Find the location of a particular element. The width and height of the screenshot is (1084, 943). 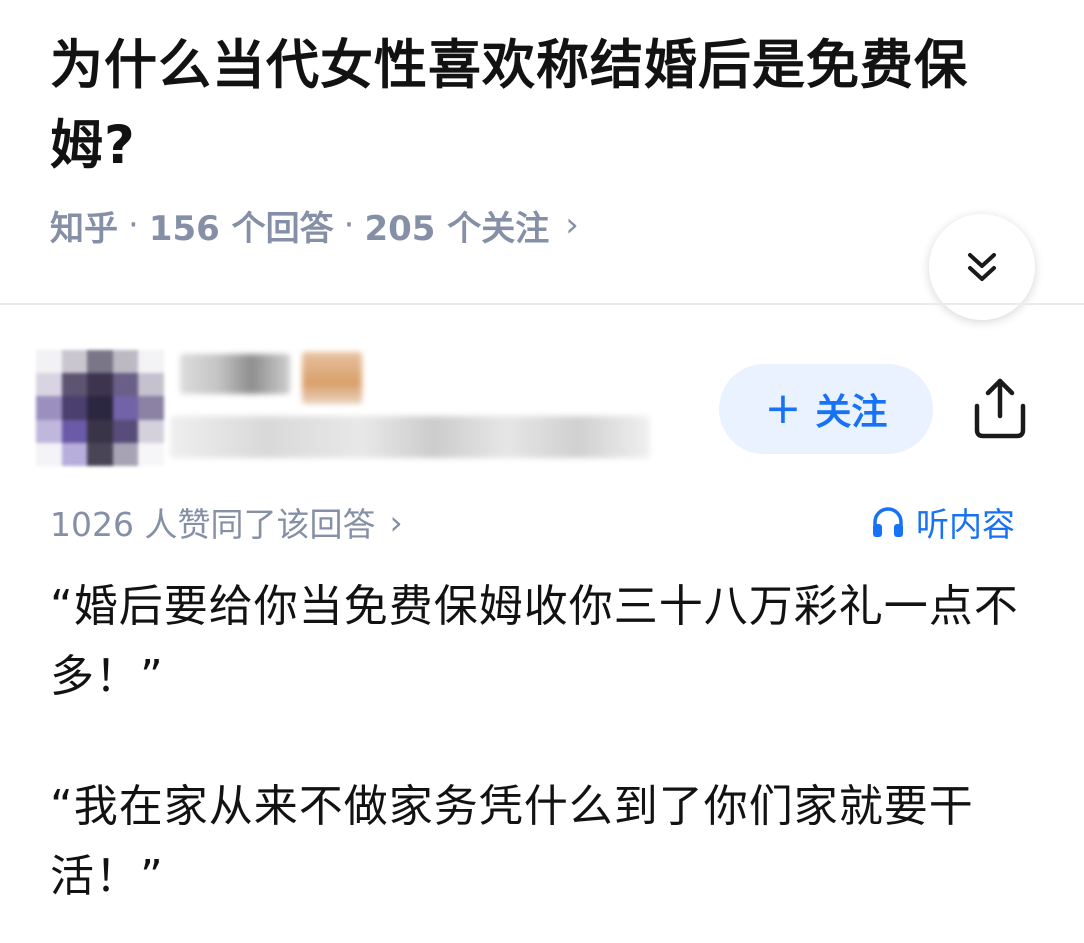

answer-paragraph: “我在家从来不做家务凭什么到了你们家就要干活！” is located at coordinates (512, 841).